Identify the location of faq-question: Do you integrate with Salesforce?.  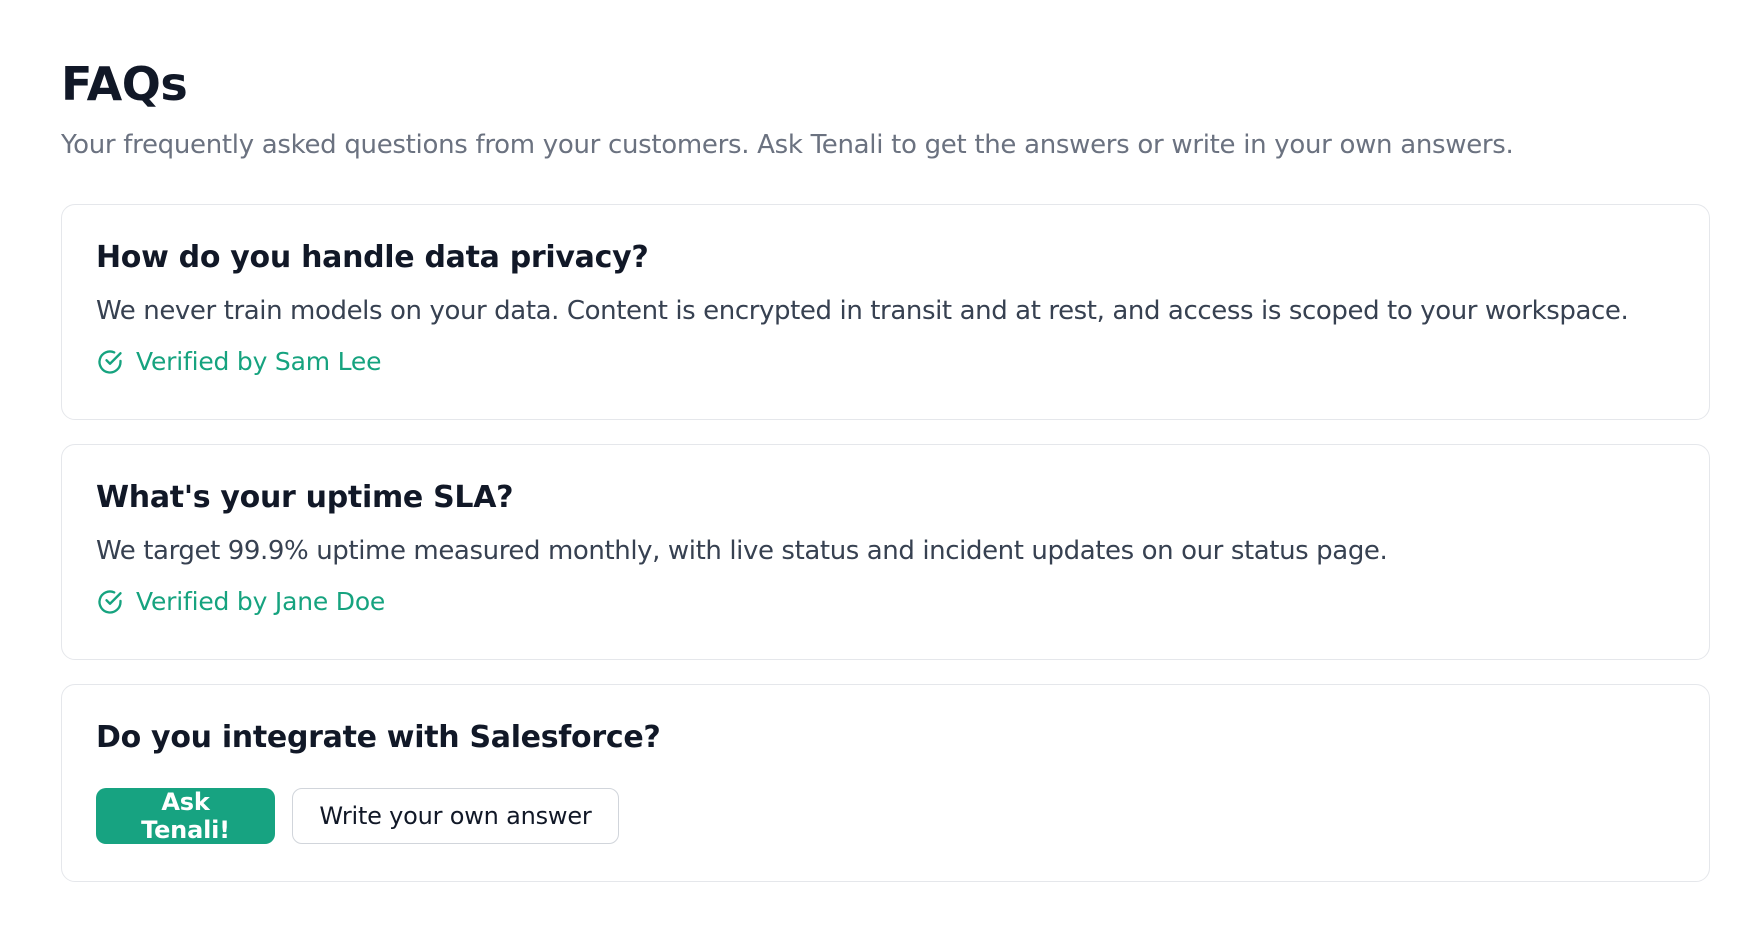
(378, 737).